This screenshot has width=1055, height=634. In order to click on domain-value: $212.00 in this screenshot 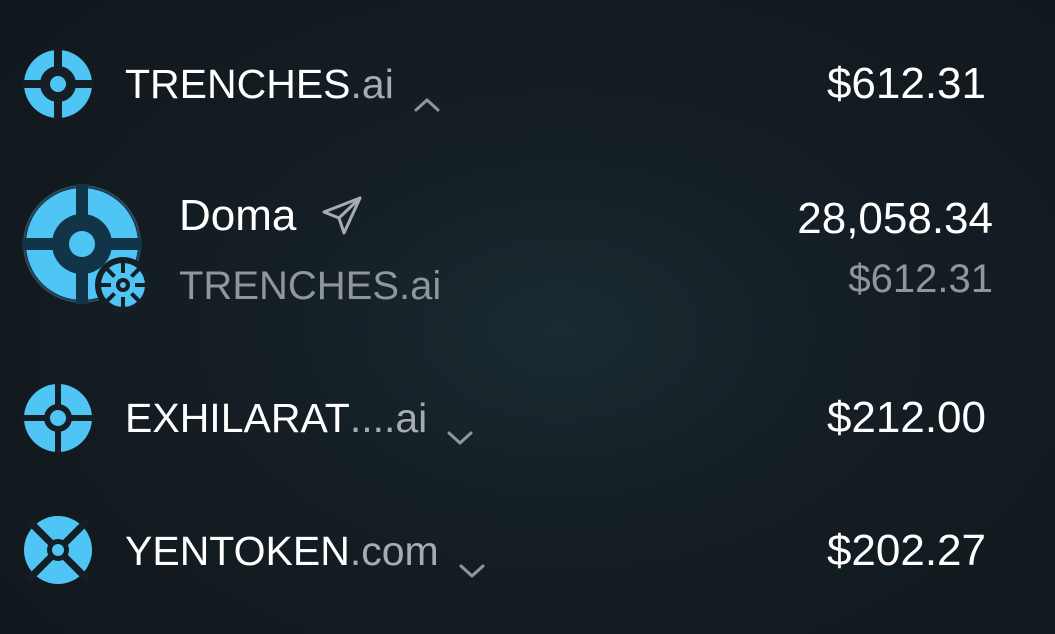, I will do `click(906, 417)`.